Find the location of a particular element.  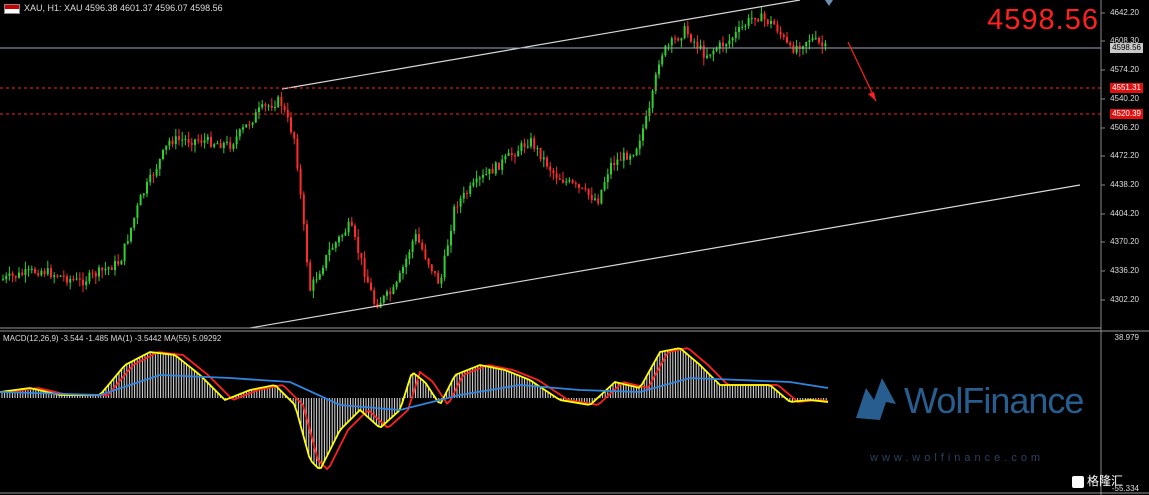

flag-icon is located at coordinates (12, 8).